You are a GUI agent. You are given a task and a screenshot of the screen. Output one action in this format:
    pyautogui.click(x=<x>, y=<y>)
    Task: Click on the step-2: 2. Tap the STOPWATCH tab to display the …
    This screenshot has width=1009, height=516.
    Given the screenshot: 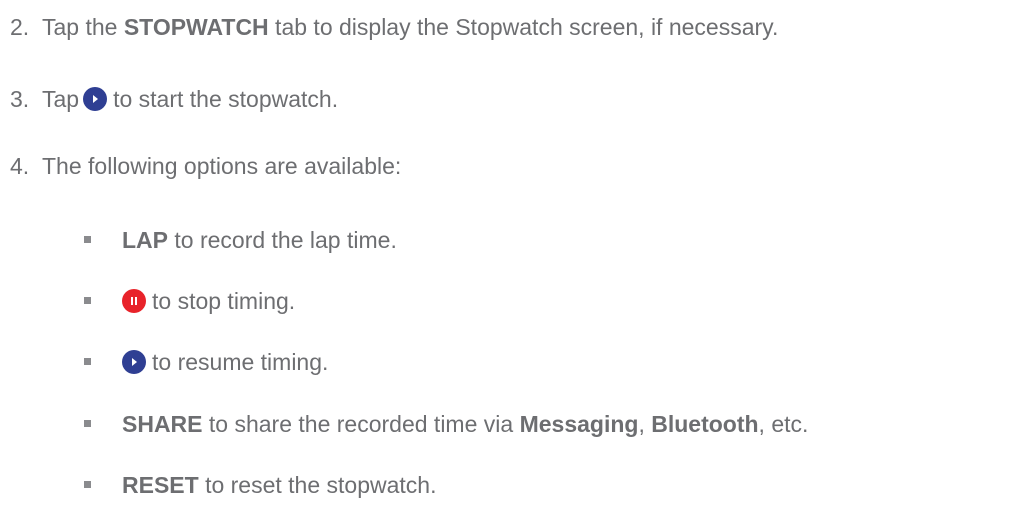 What is the action you would take?
    pyautogui.click(x=394, y=27)
    